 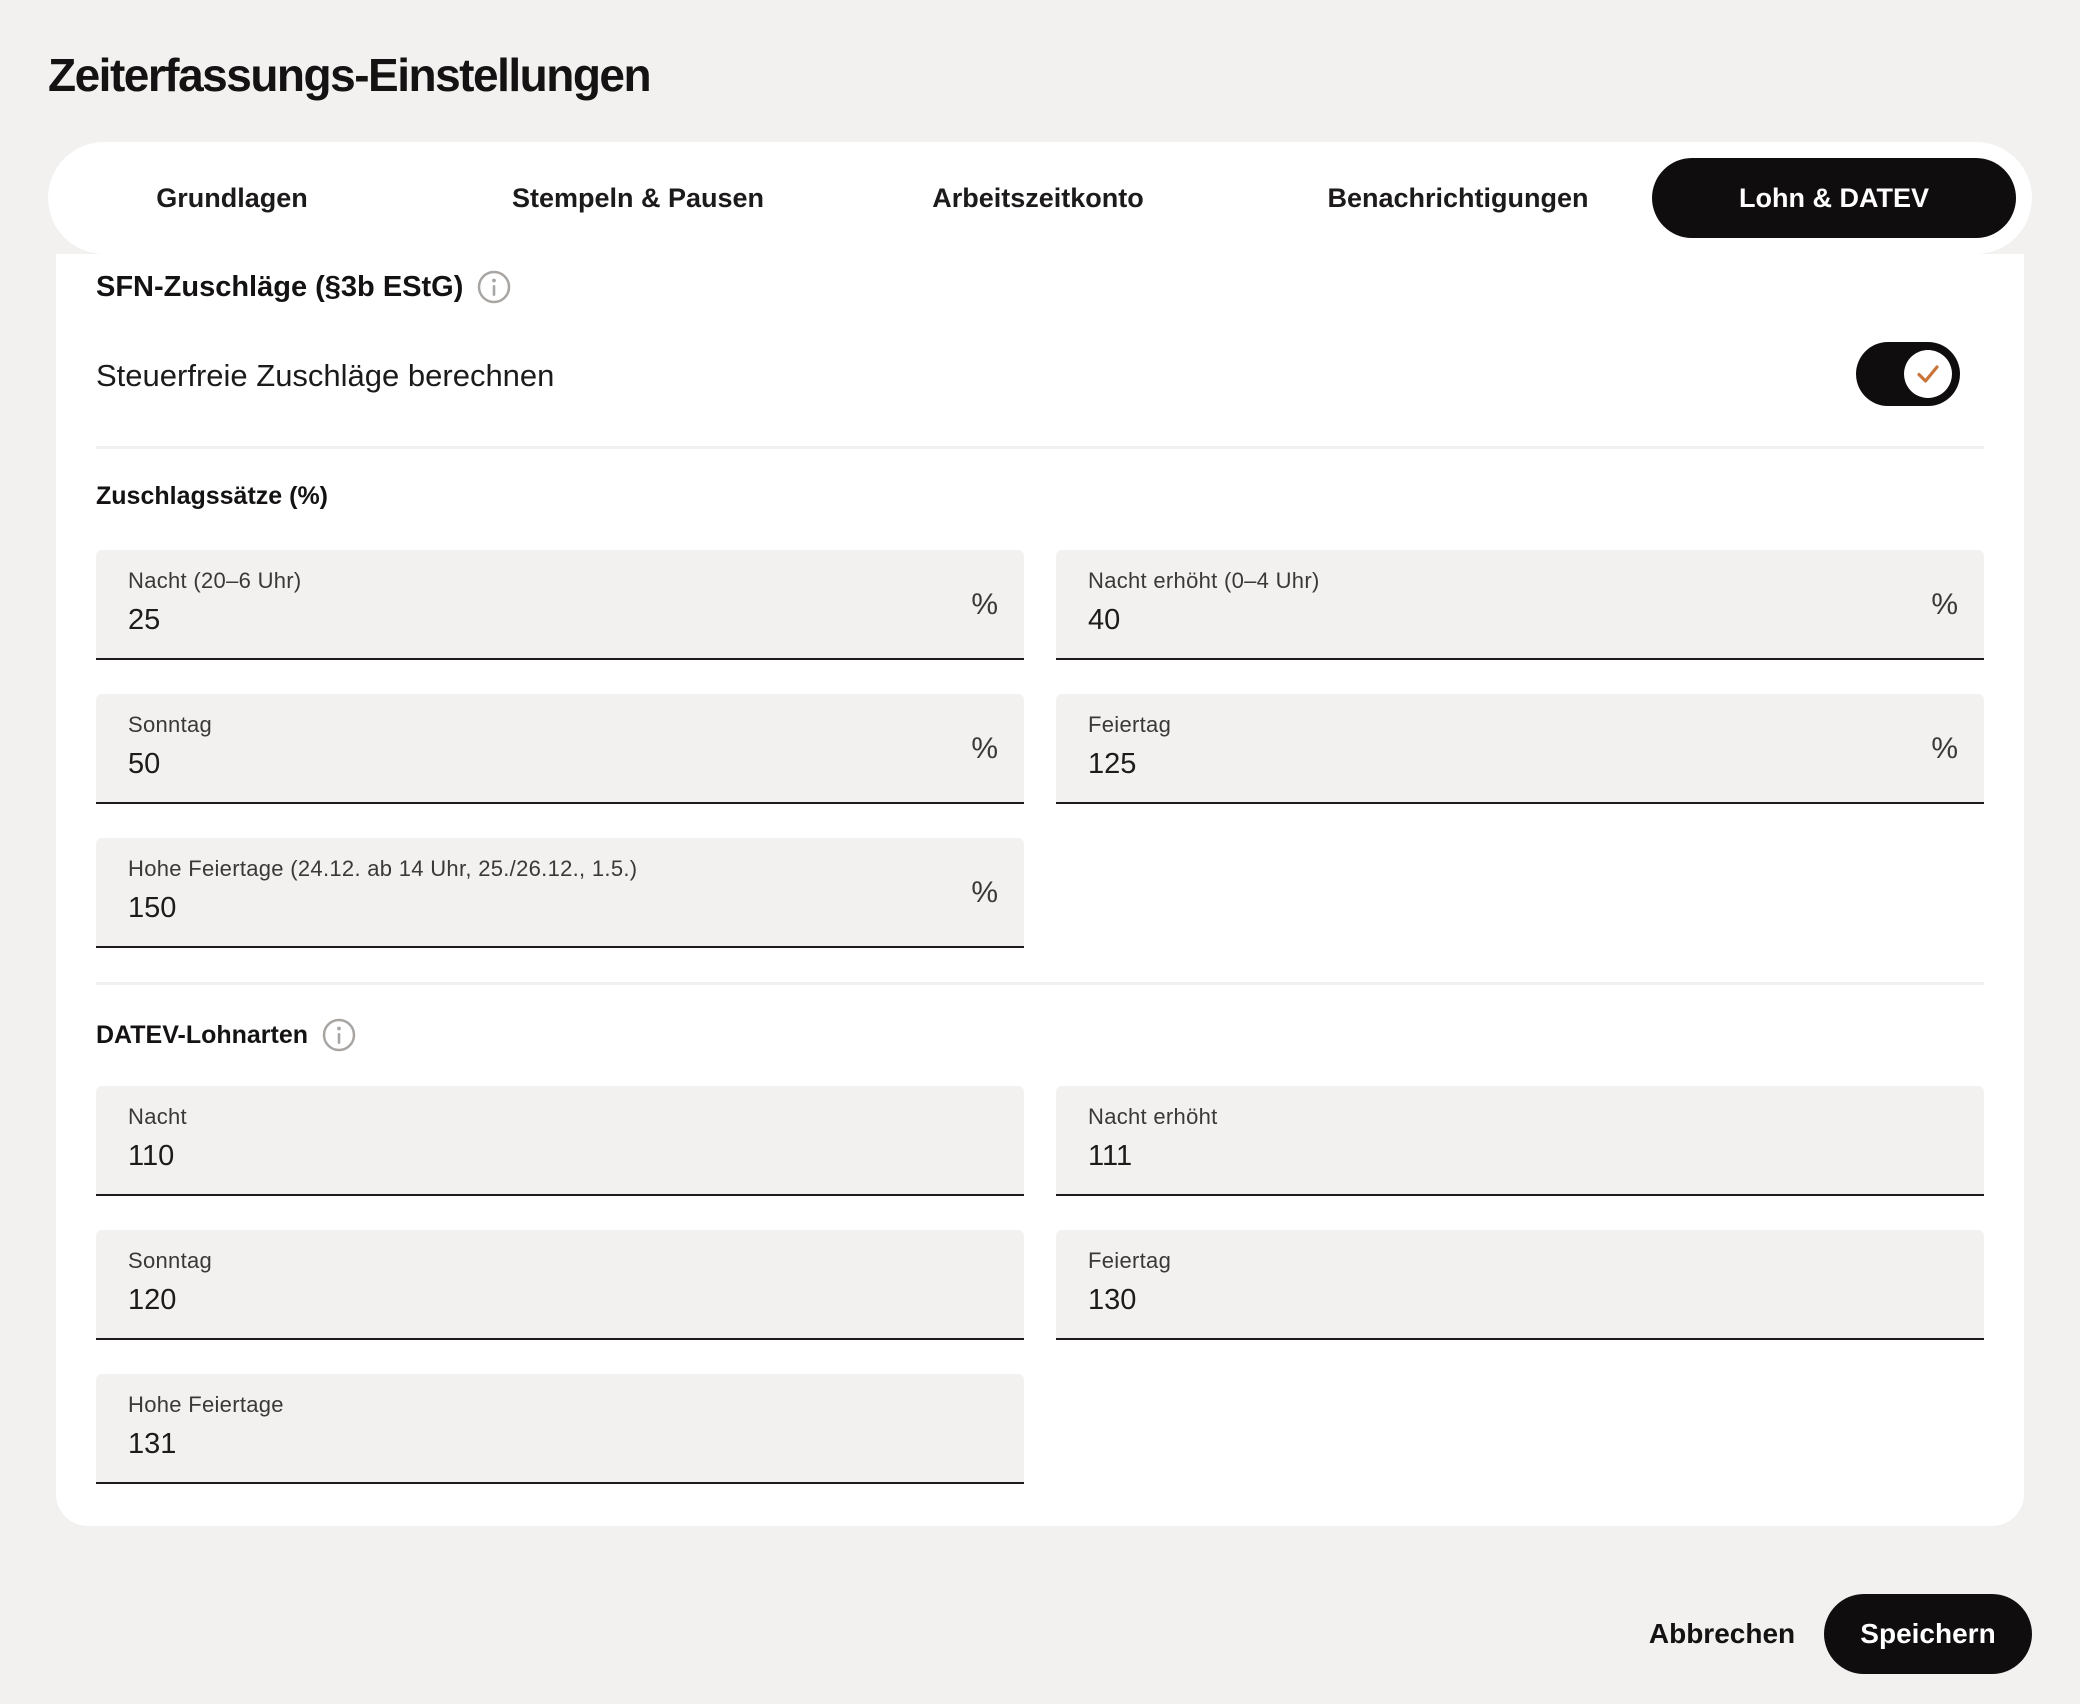 I want to click on field-value: 40, so click(x=1104, y=620).